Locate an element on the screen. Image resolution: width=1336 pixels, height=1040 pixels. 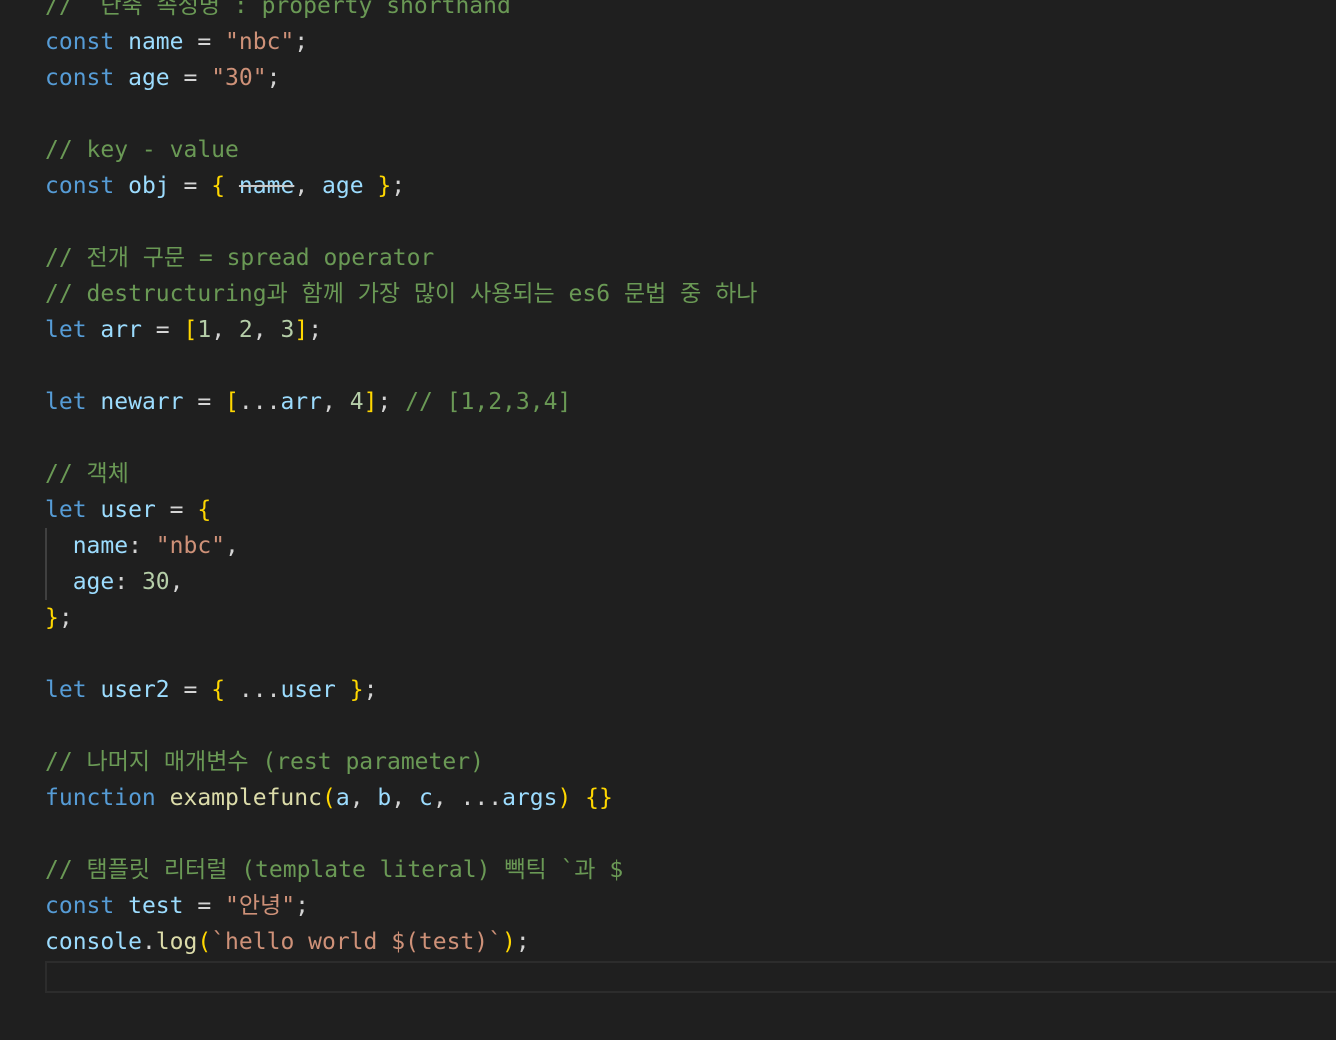
code-line: // 탬플릿 리터럴 (template literal) 빽틱 `과 $ is located at coordinates (401, 870).